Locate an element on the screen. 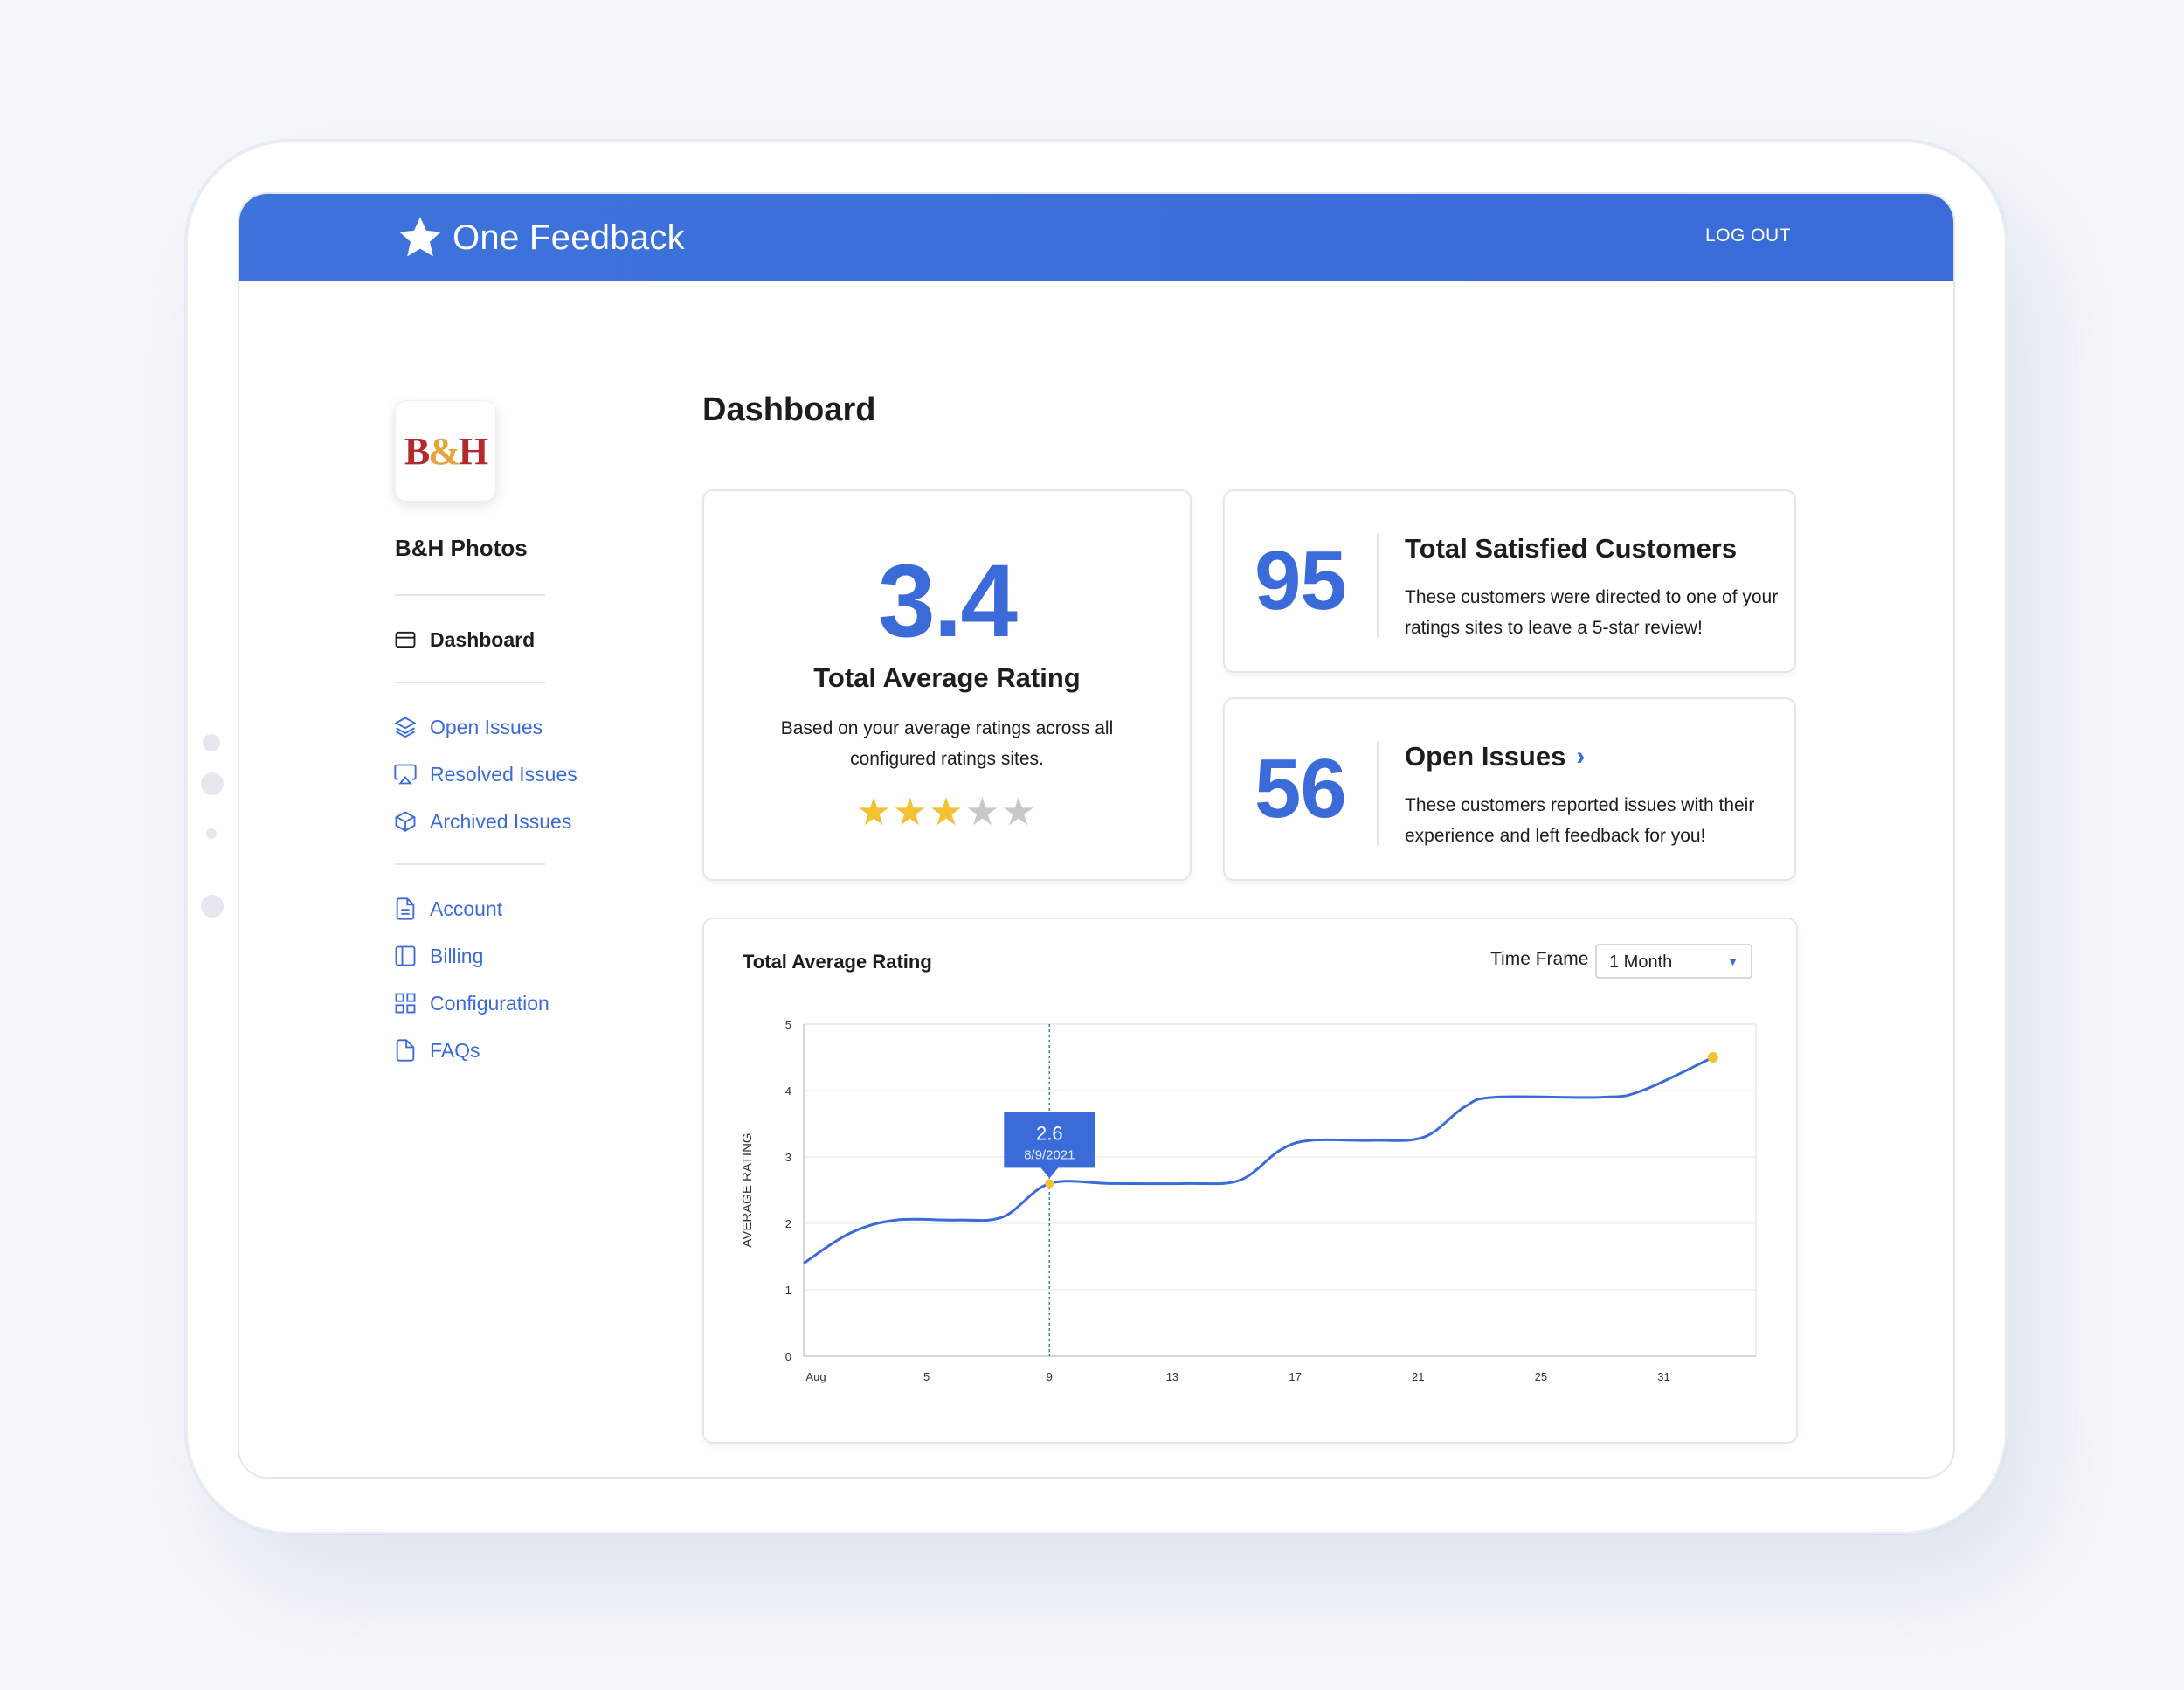  x-tick-label: 21 is located at coordinates (1418, 1377).